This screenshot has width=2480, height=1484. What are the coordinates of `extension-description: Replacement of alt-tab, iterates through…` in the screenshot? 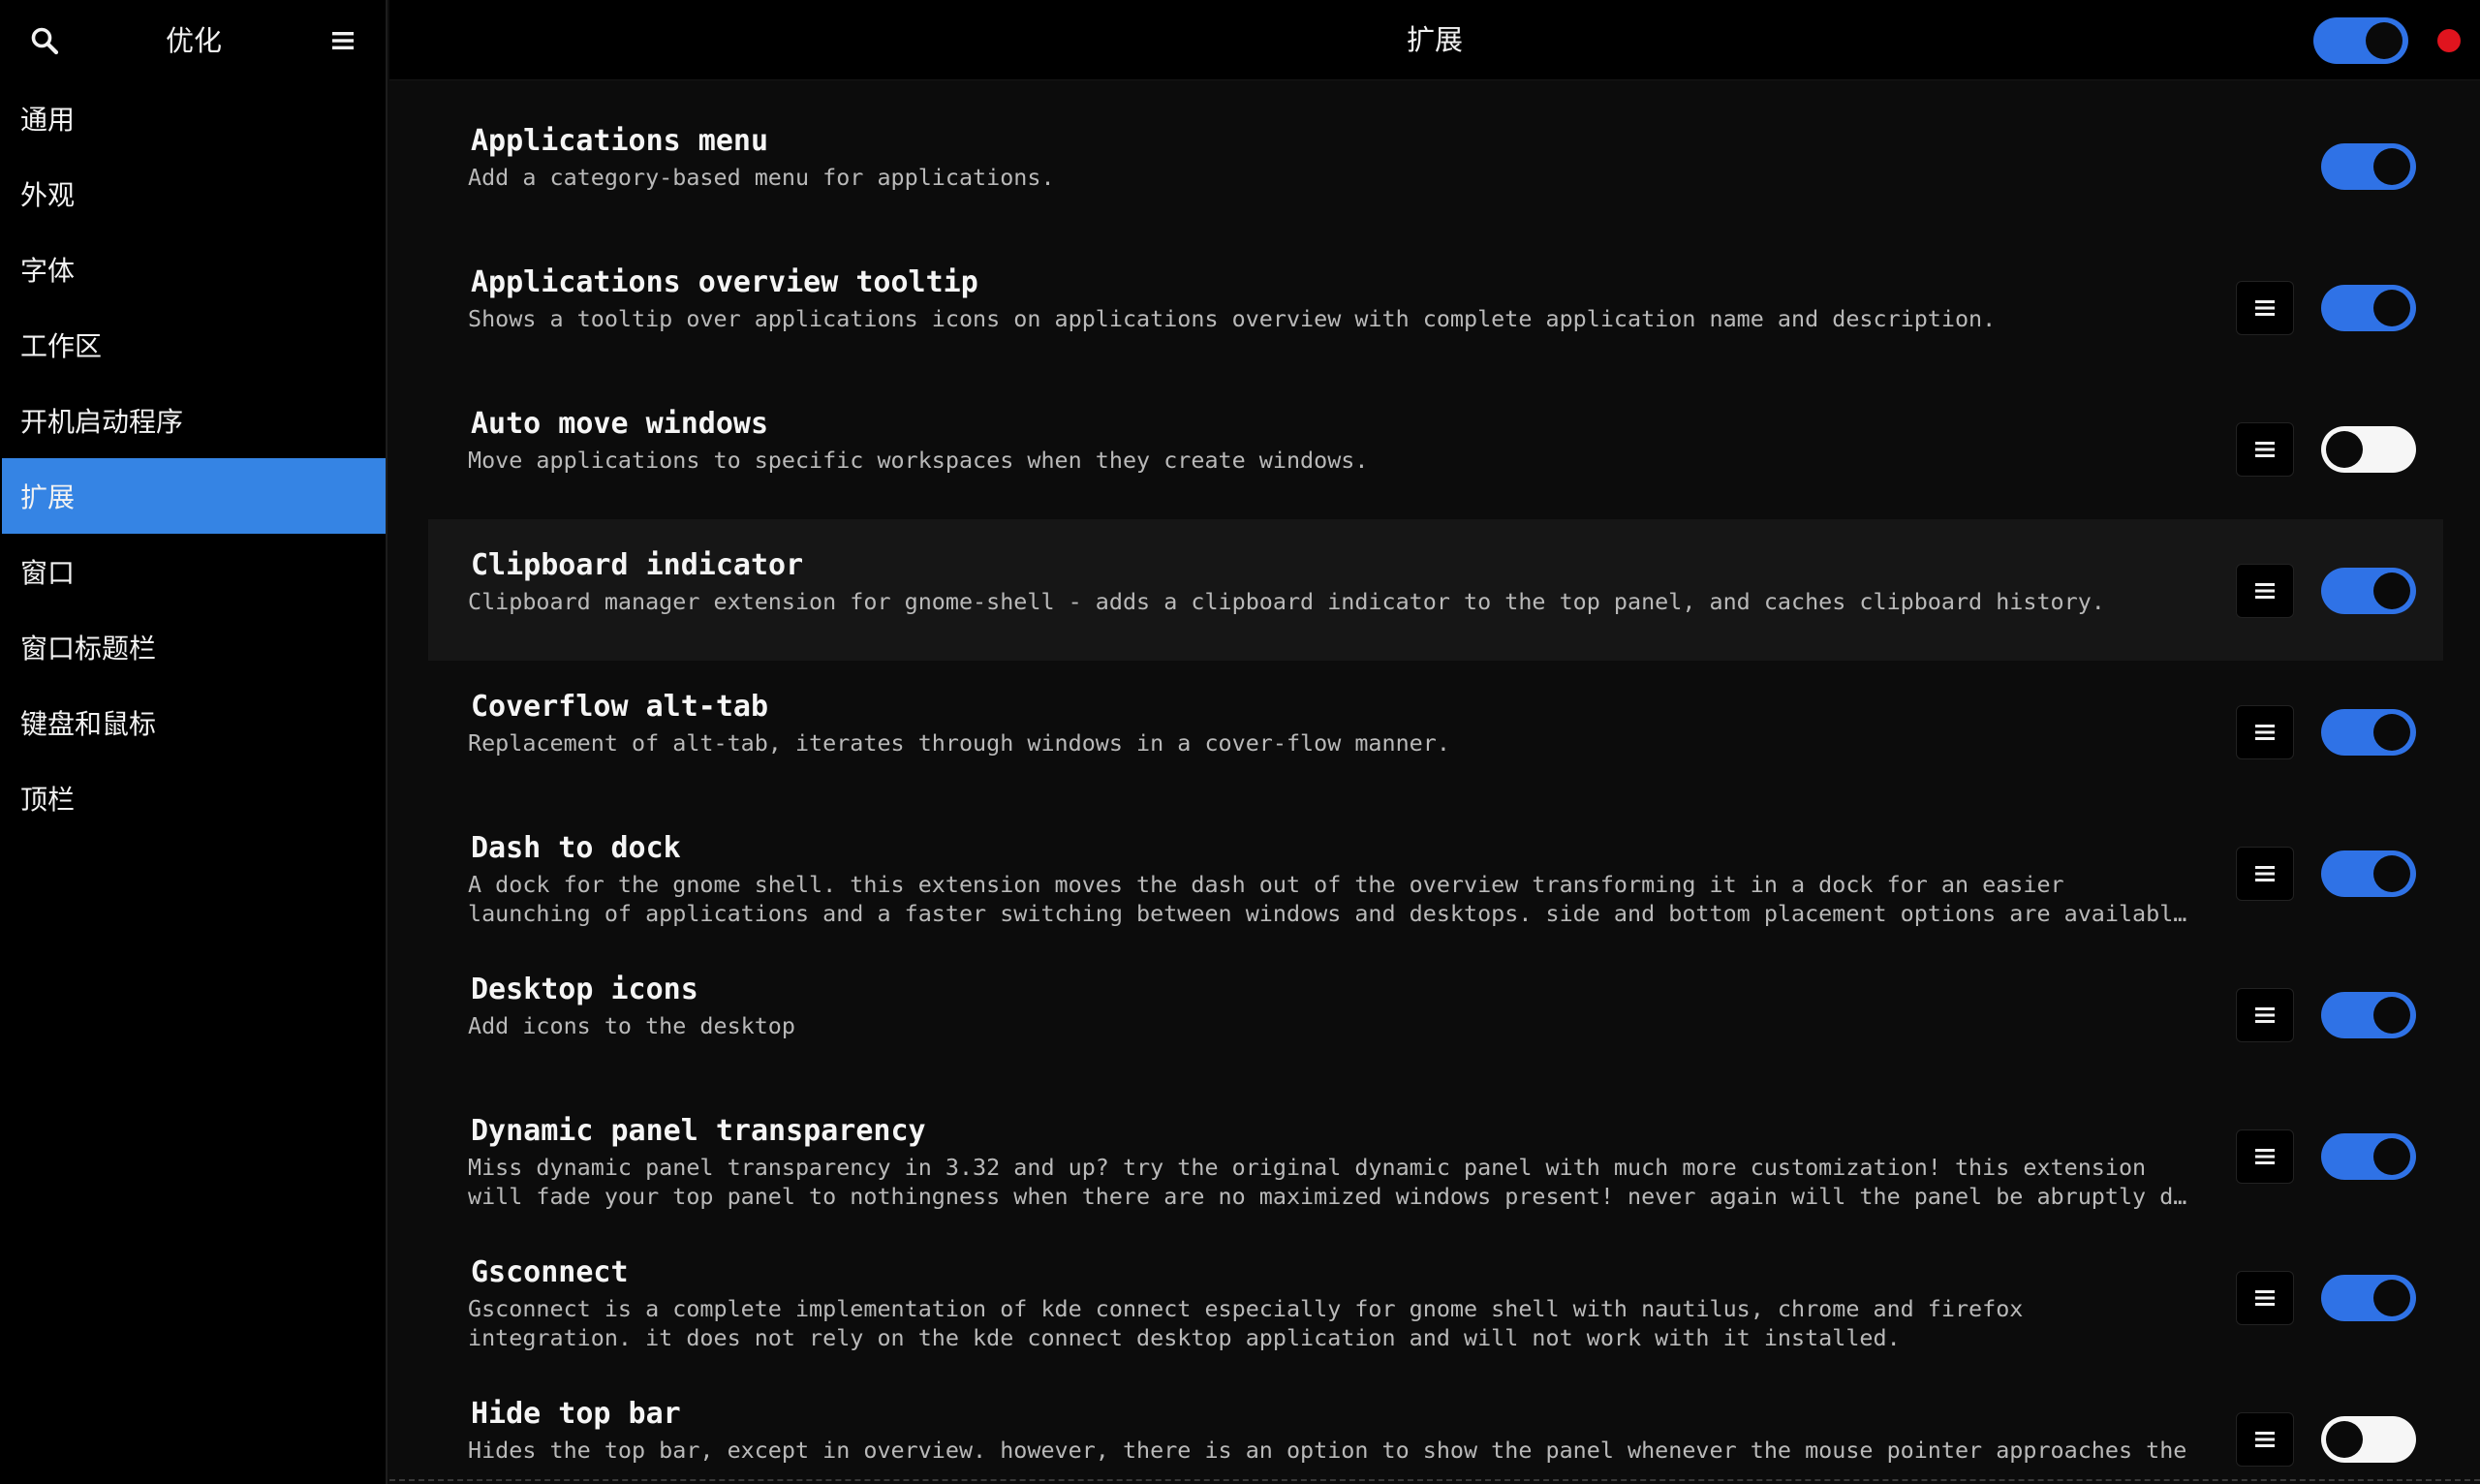 It's located at (1330, 742).